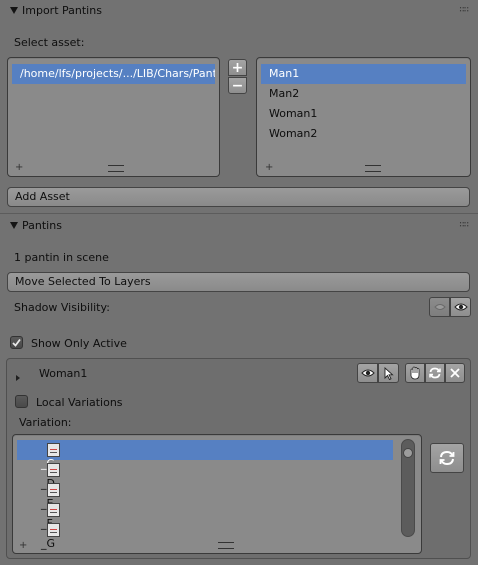 This screenshot has height=565, width=478. I want to click on pantin-grab-button, so click(415, 373).